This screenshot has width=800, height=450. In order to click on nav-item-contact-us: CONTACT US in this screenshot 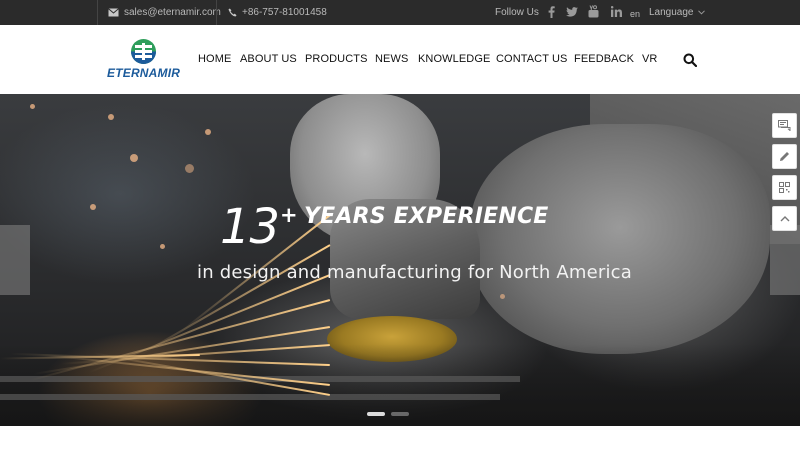, I will do `click(532, 59)`.